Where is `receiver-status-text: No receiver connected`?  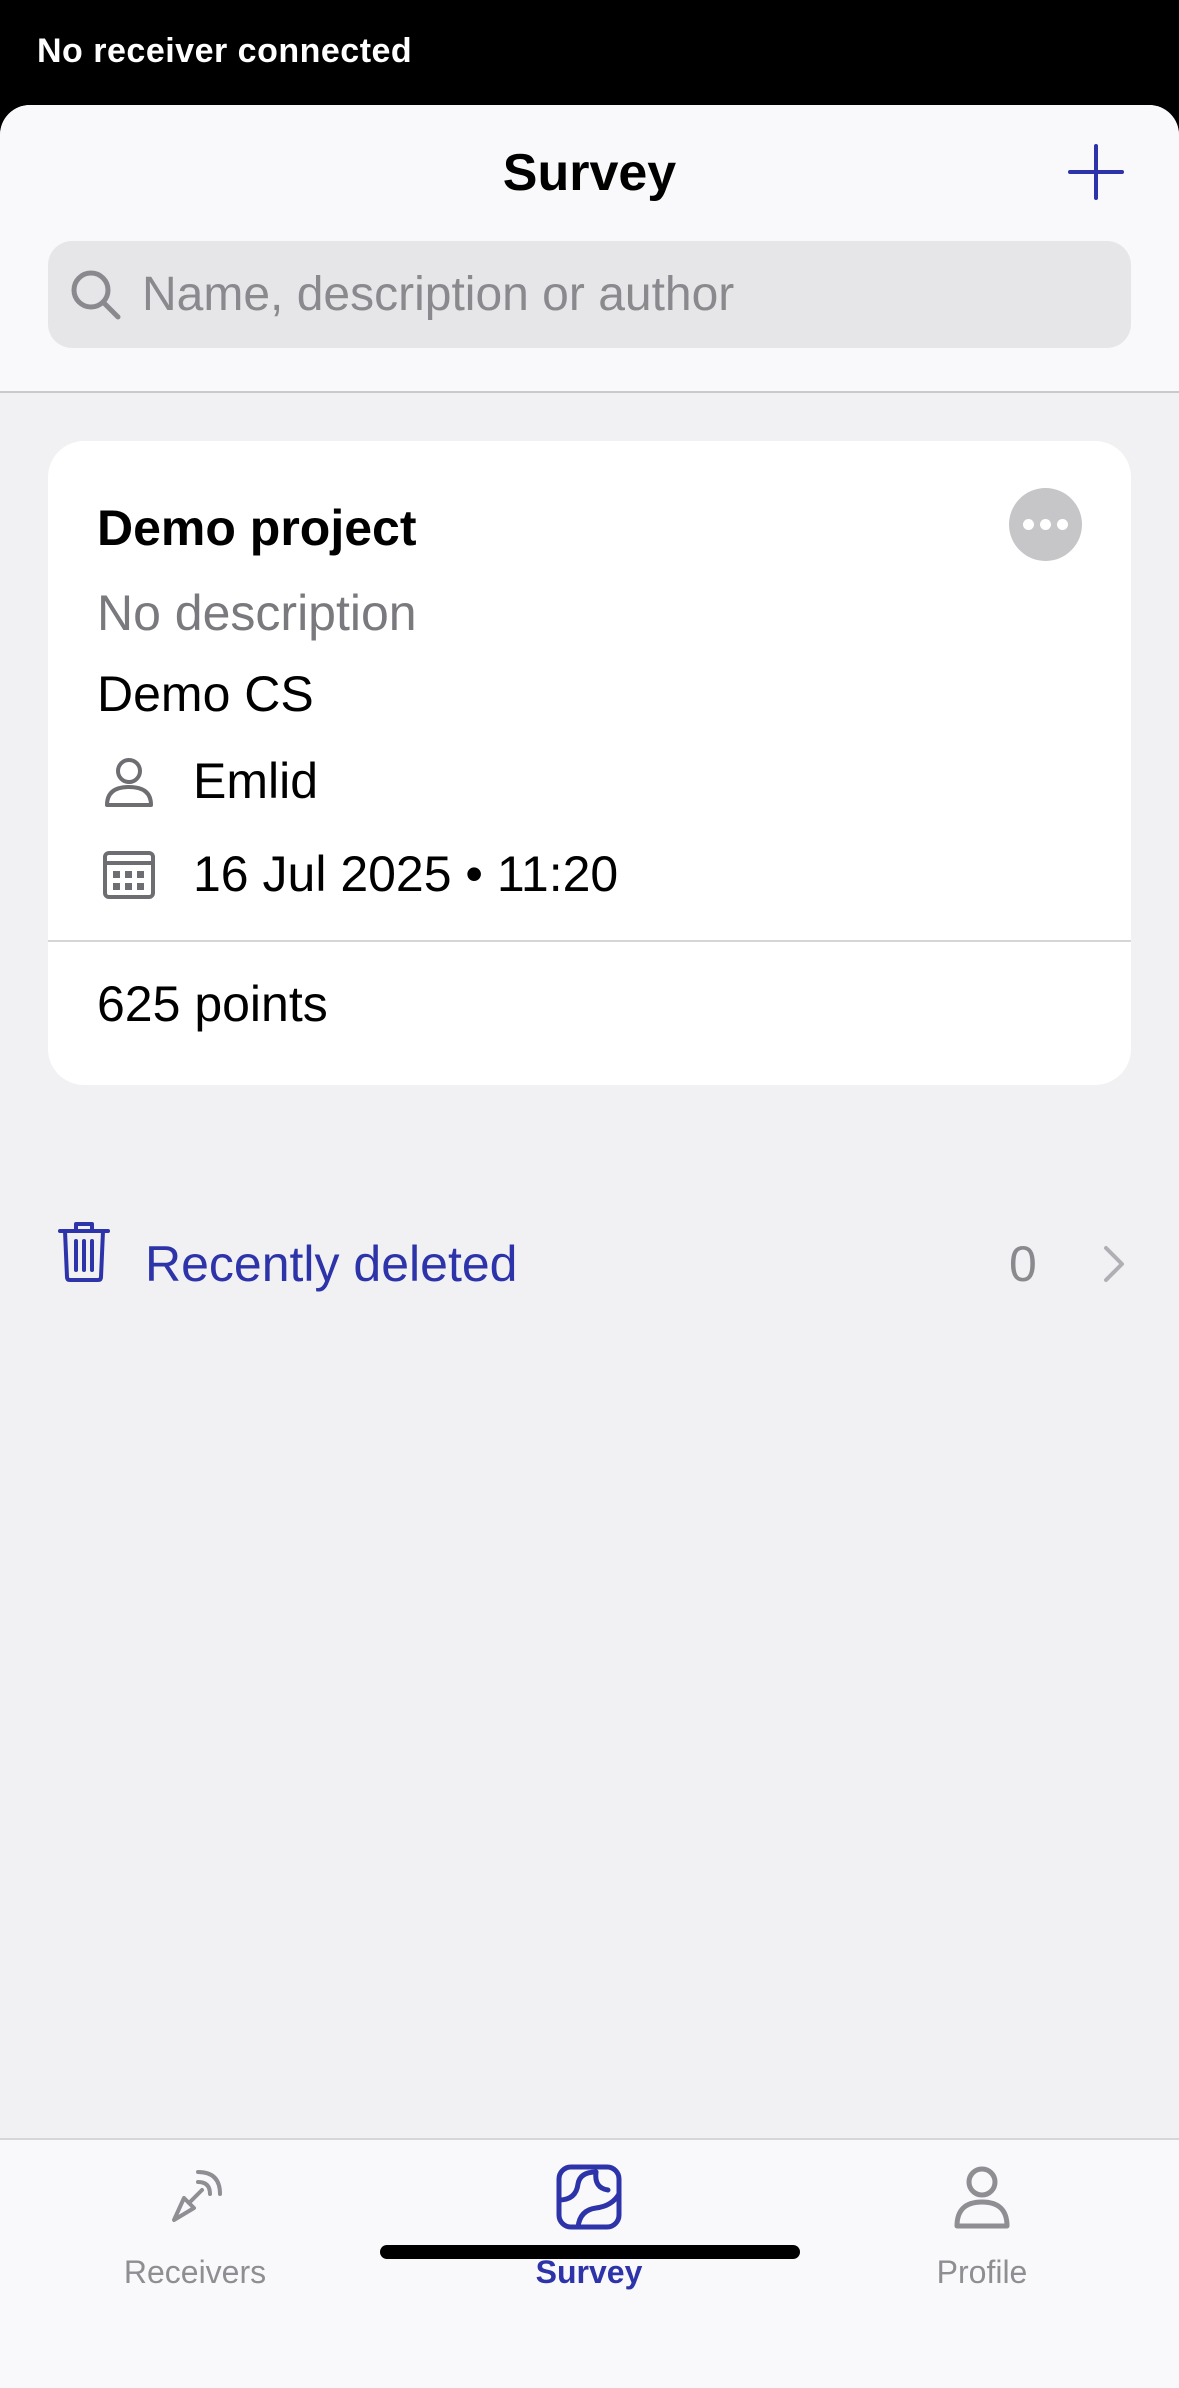
receiver-status-text: No receiver connected is located at coordinates (225, 51).